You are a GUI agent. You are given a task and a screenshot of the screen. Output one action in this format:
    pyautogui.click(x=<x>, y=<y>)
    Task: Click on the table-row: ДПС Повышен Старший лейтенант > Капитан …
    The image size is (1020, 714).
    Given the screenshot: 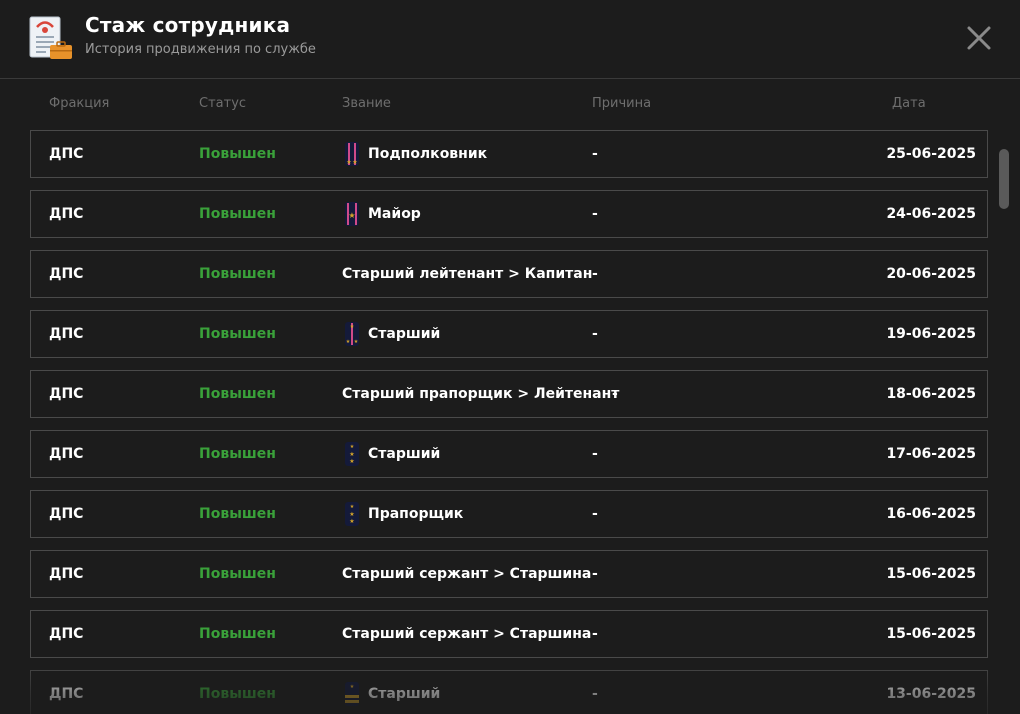 What is the action you would take?
    pyautogui.click(x=509, y=274)
    